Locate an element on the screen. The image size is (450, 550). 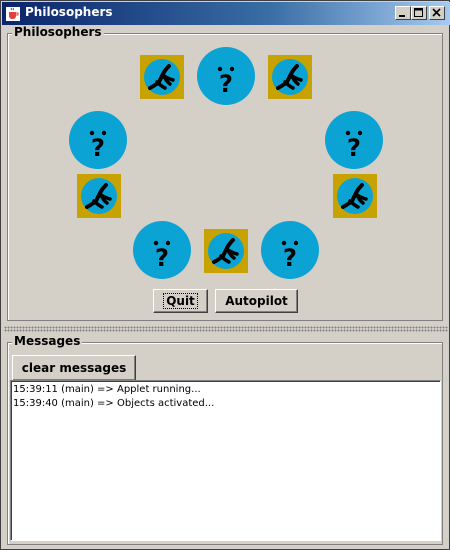
maximize-button is located at coordinates (419, 13).